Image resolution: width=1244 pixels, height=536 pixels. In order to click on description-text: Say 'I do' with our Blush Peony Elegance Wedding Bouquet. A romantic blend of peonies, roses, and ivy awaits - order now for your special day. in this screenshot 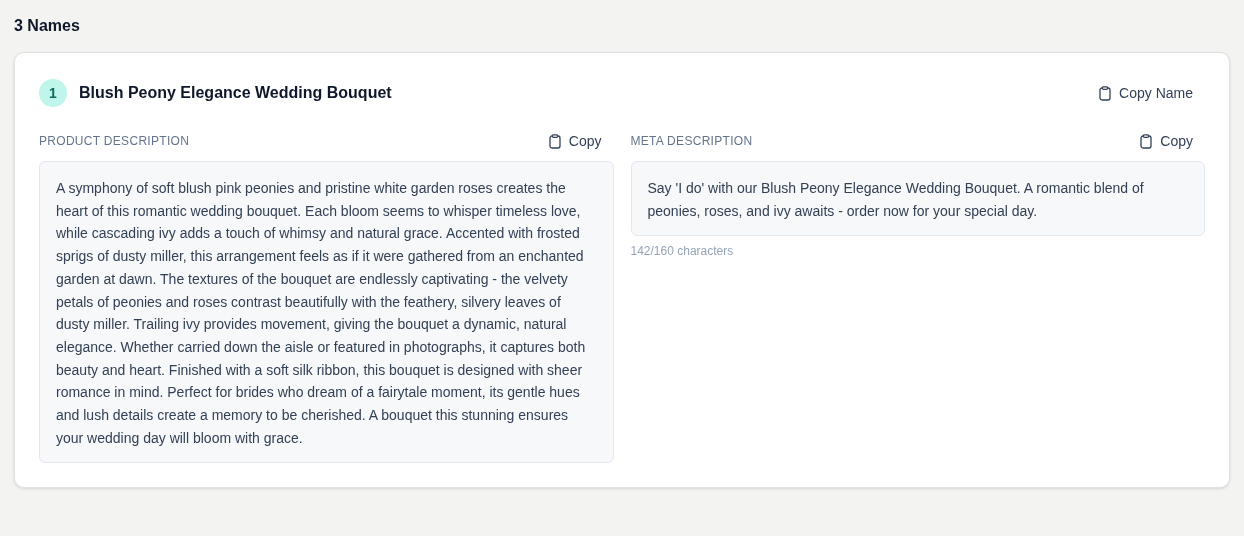, I will do `click(917, 199)`.